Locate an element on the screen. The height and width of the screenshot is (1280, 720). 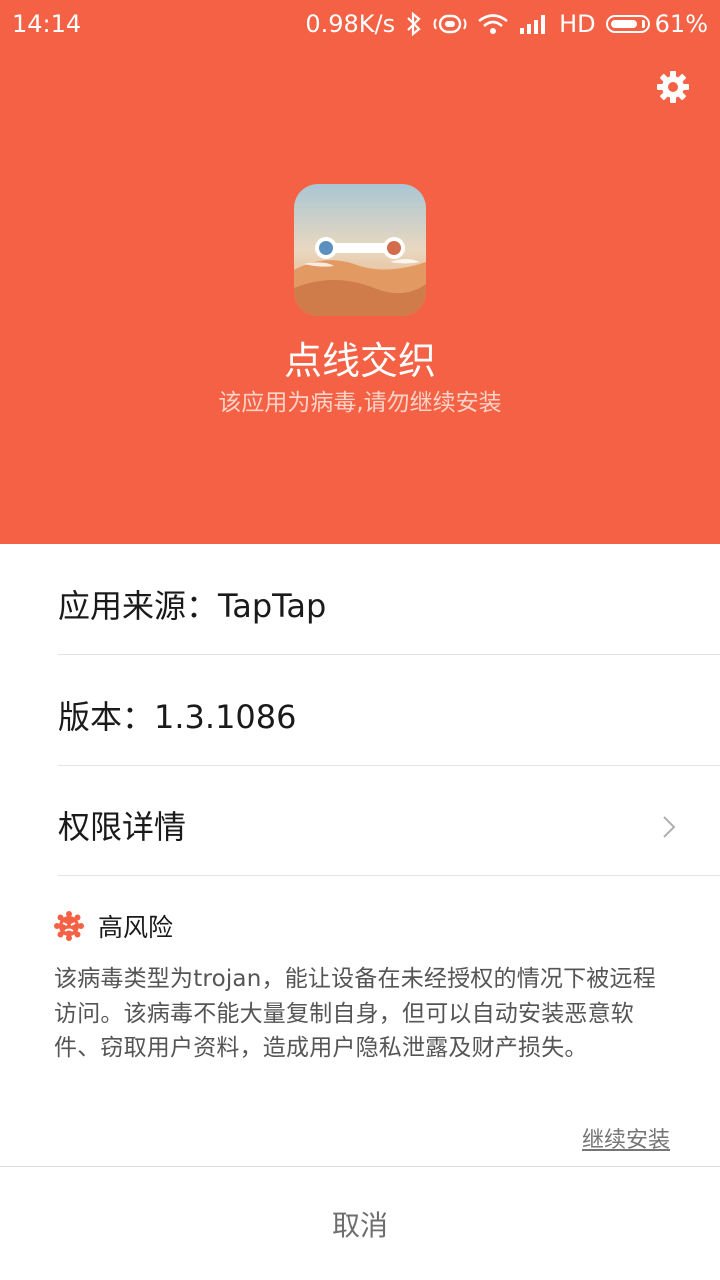
network-speed: 0.98K/s is located at coordinates (350, 24).